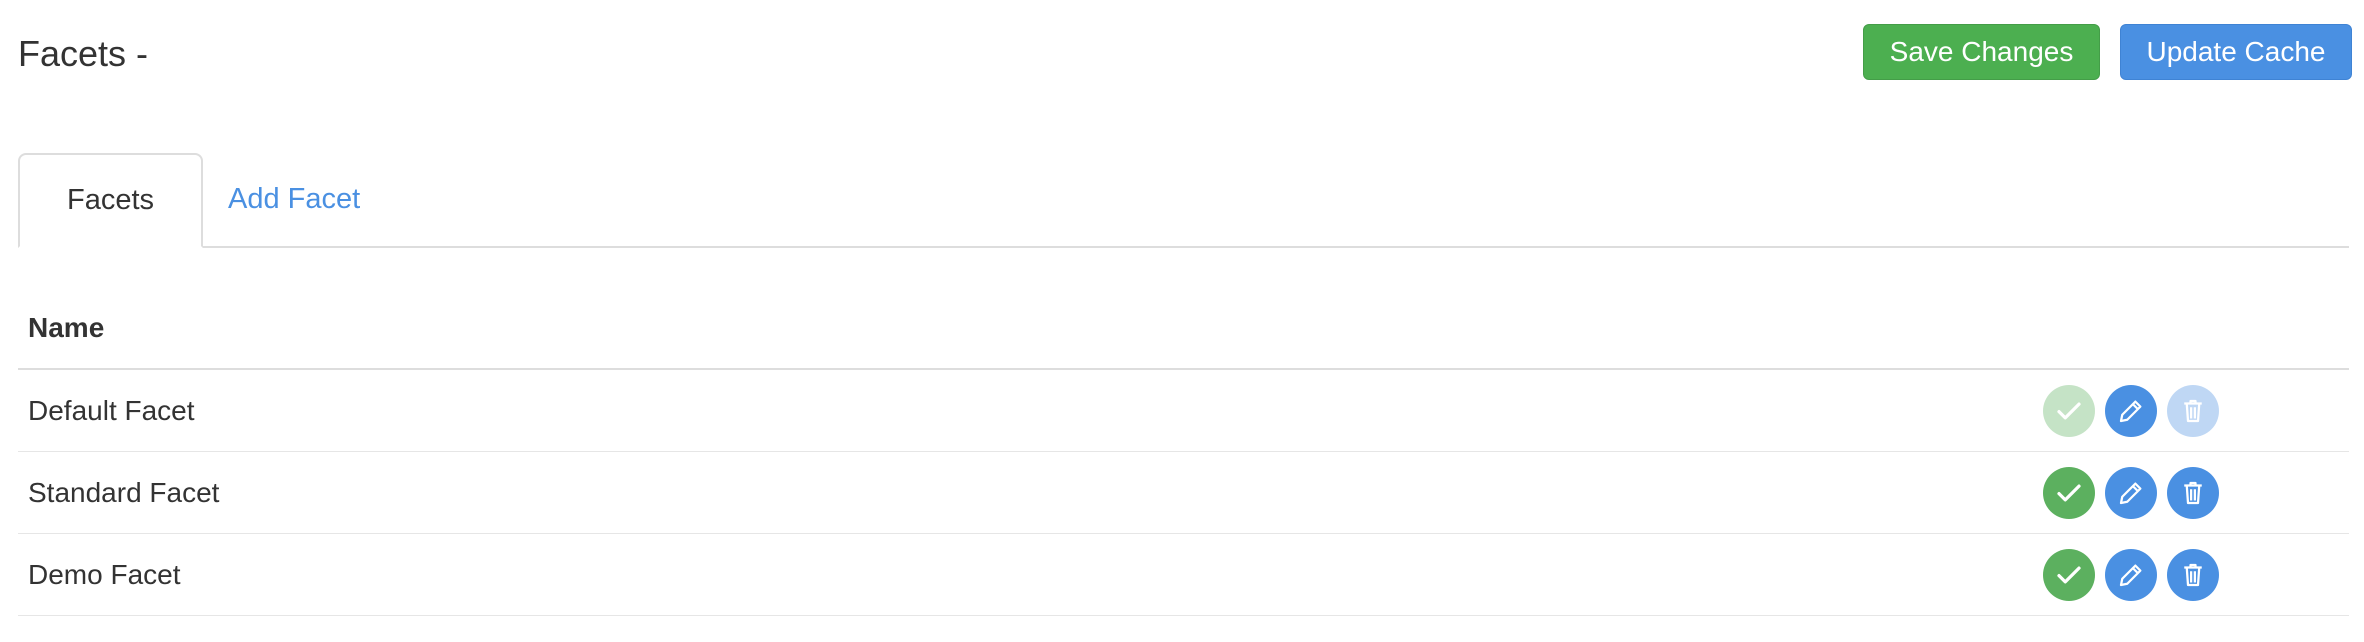  What do you see at coordinates (281, 199) in the screenshot?
I see `tab-add-facet: Add Facet` at bounding box center [281, 199].